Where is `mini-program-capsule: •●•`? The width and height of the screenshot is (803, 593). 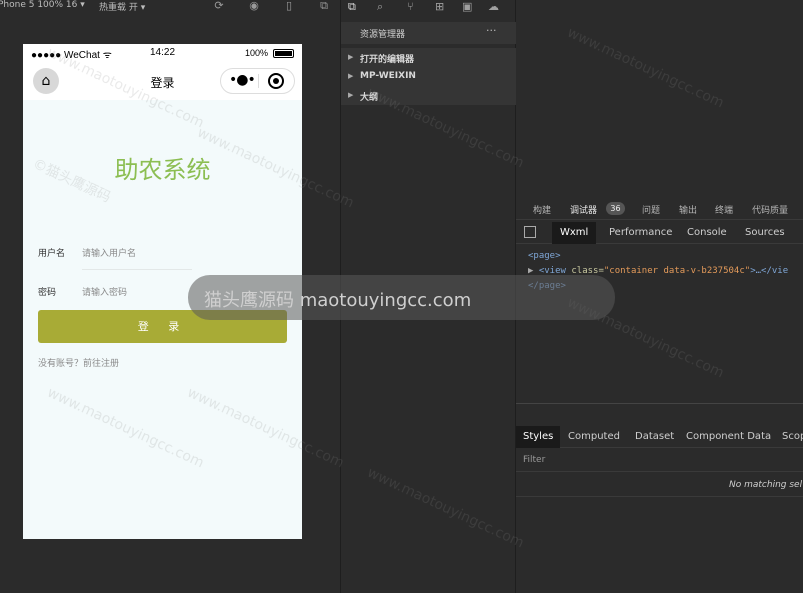 mini-program-capsule: •●• is located at coordinates (257, 81).